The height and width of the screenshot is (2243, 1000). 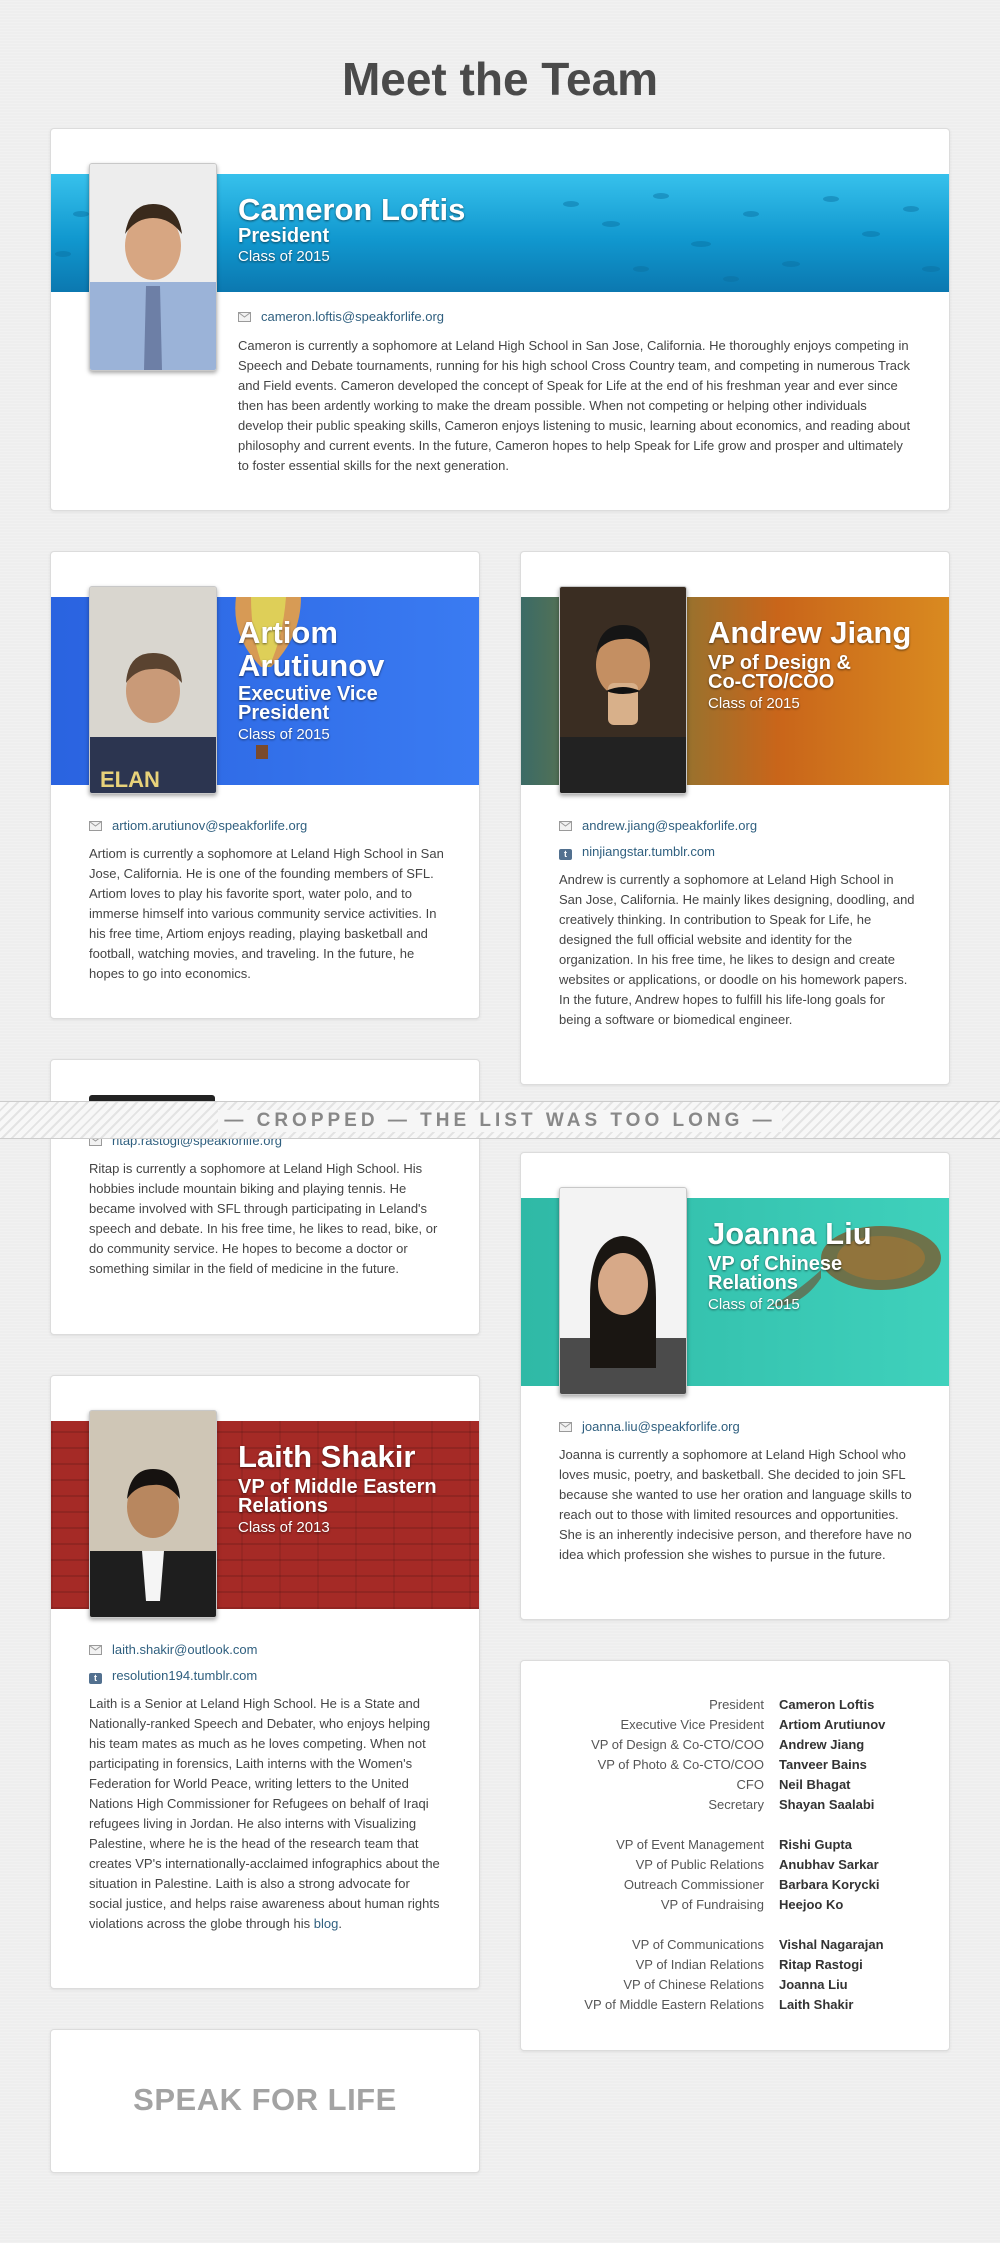 What do you see at coordinates (184, 1649) in the screenshot?
I see `email-link: laith.shakir@outlook.com` at bounding box center [184, 1649].